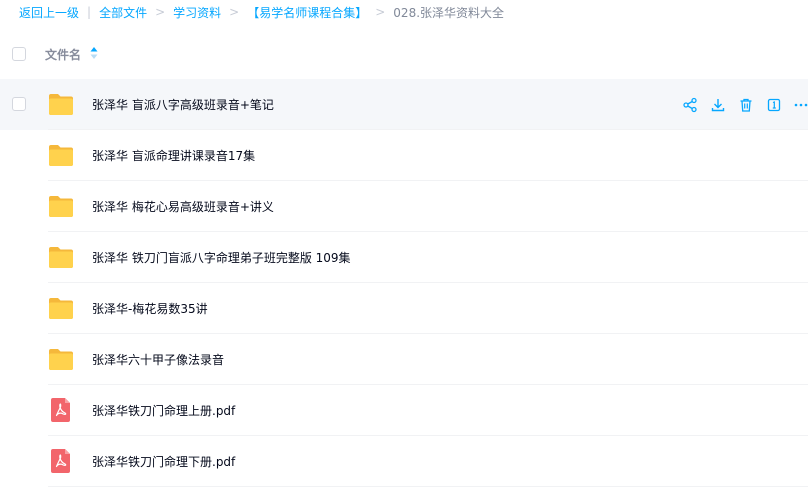 The width and height of the screenshot is (808, 501). Describe the element at coordinates (774, 105) in the screenshot. I see `info-icon` at that location.